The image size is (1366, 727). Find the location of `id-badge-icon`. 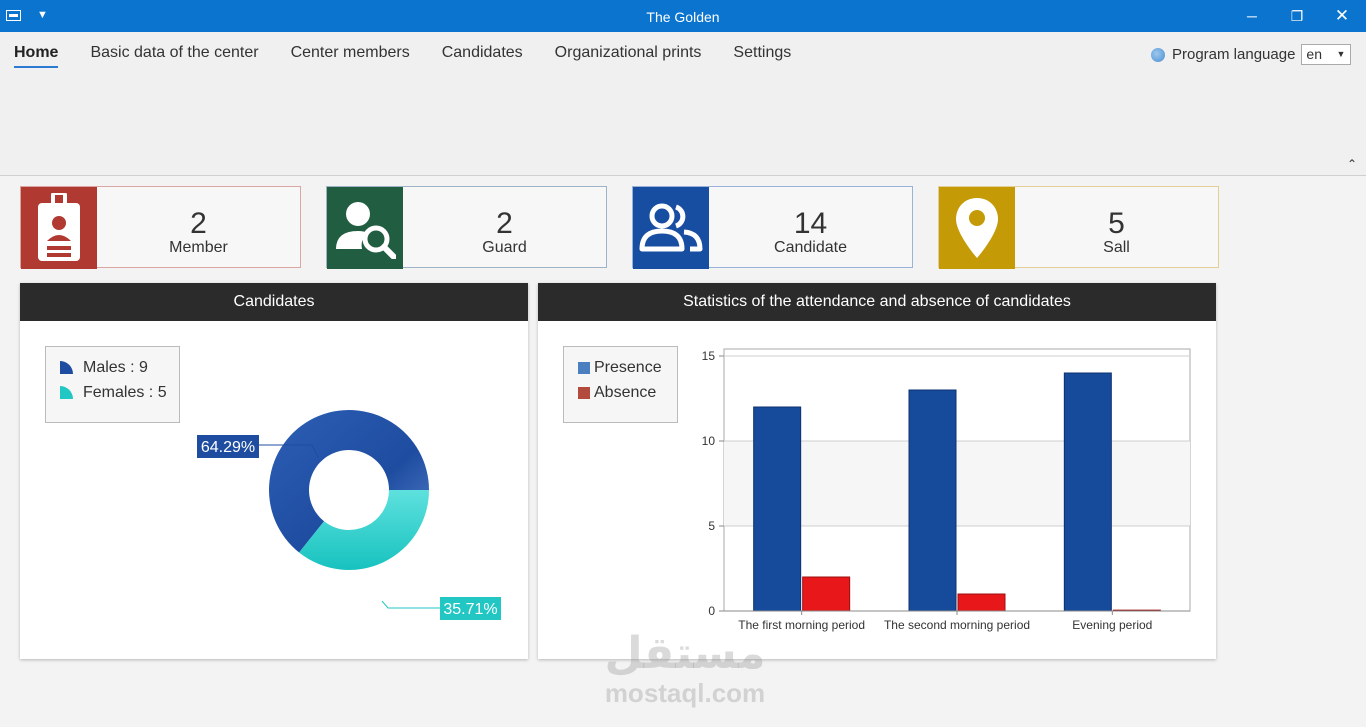

id-badge-icon is located at coordinates (59, 228).